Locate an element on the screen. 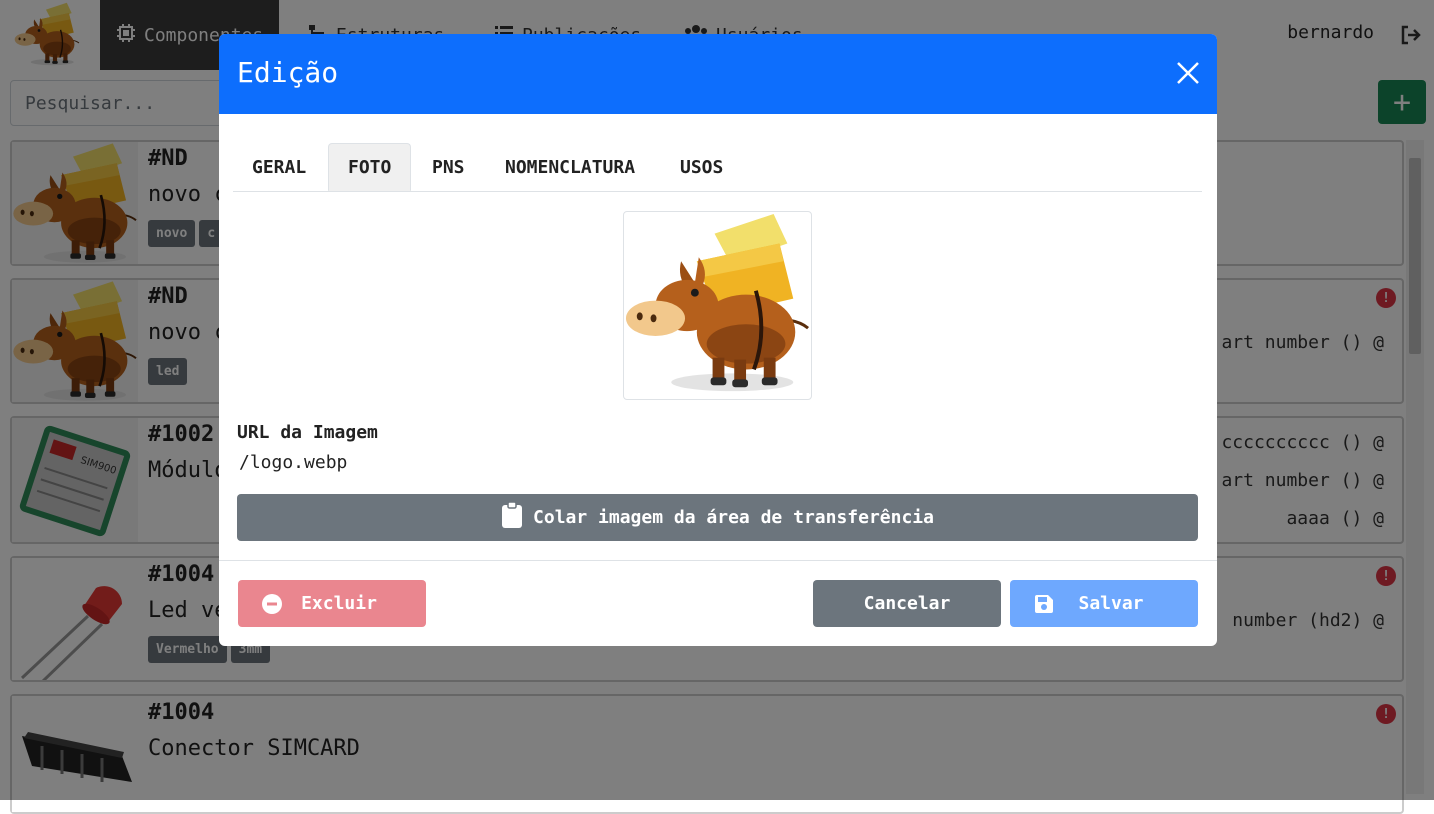 Image resolution: width=1434 pixels, height=814 pixels. tab-foto: FOTO is located at coordinates (370, 167).